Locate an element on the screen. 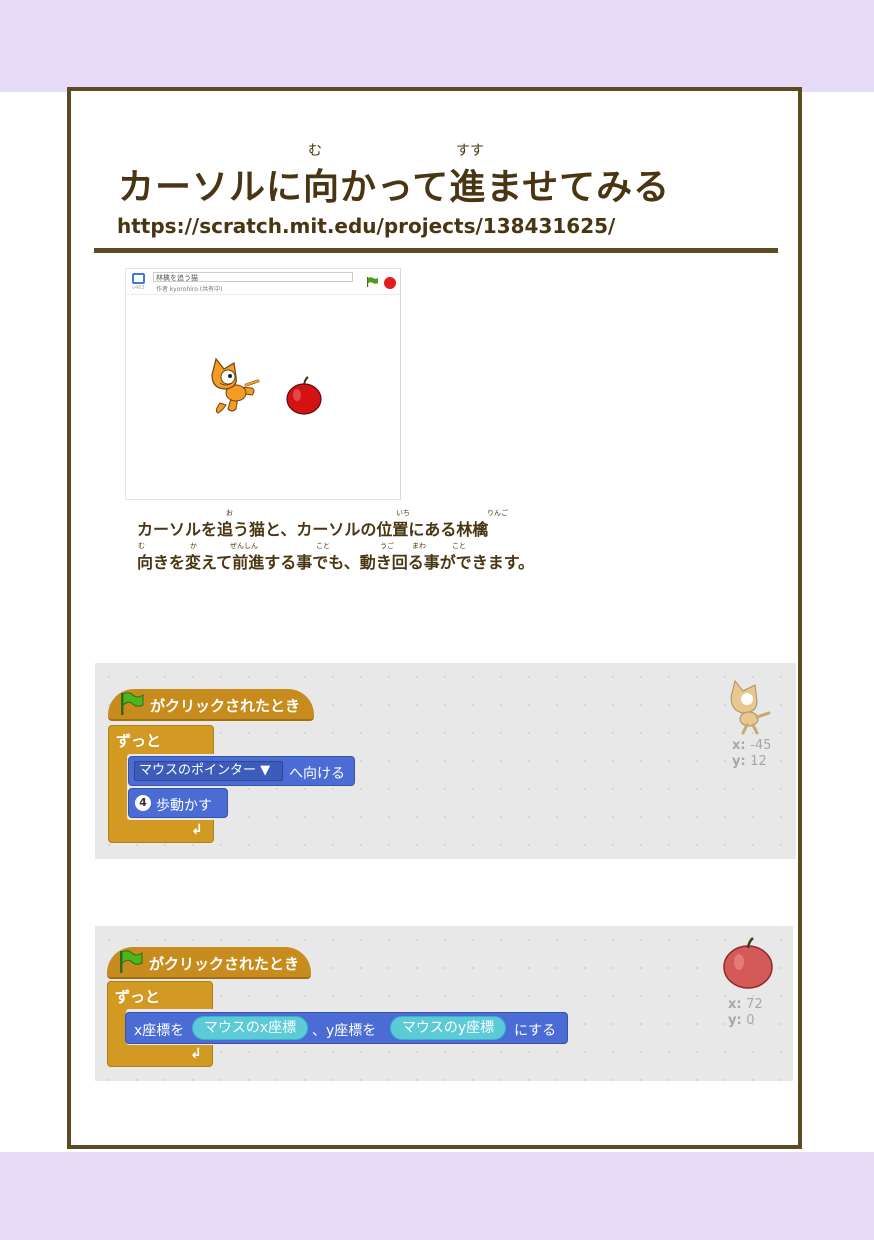 The width and height of the screenshot is (874, 1240). top-band is located at coordinates (437, 46).